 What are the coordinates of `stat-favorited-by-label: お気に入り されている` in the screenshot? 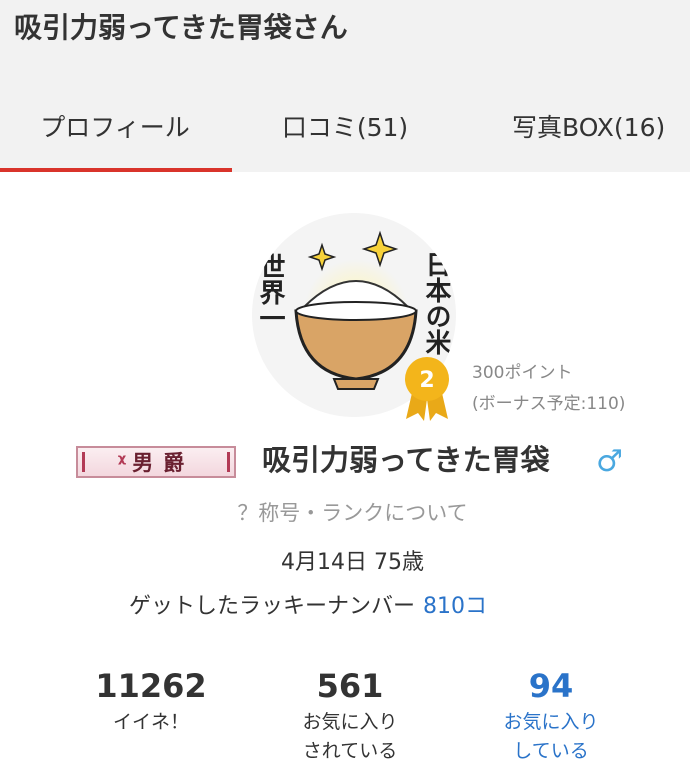 It's located at (350, 736).